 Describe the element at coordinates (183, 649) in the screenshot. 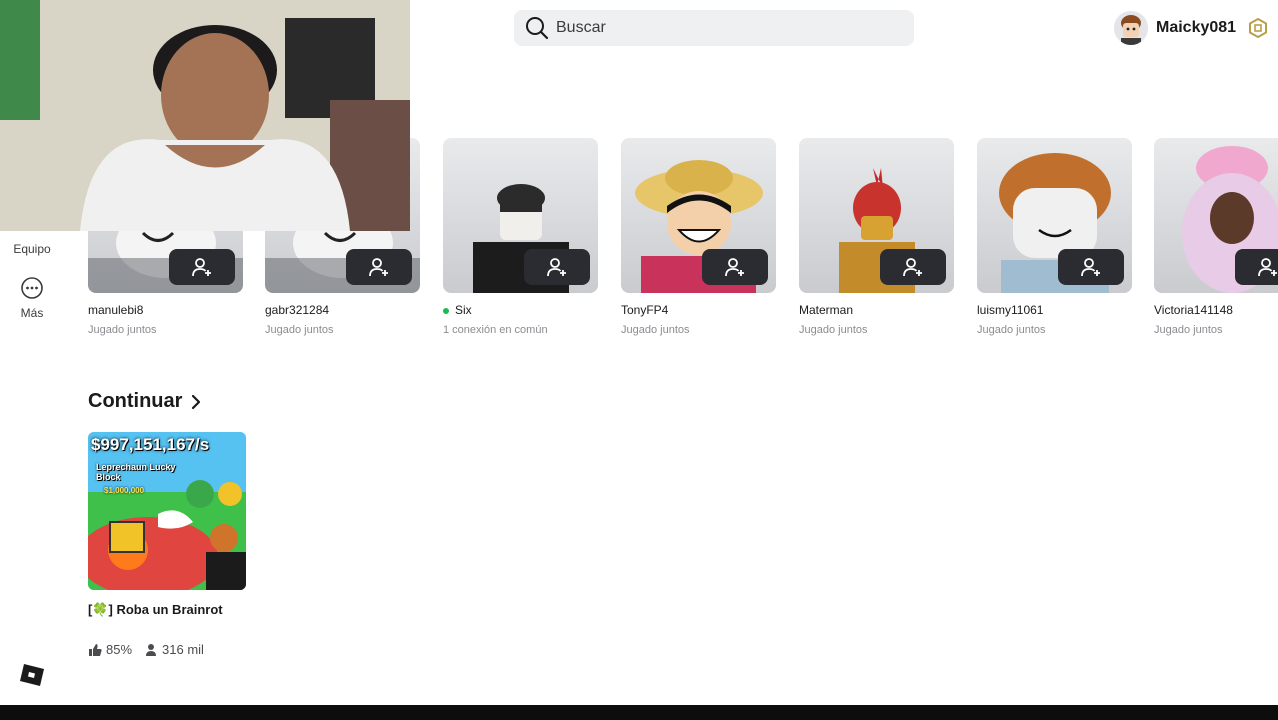

I see `players-value: 316 mil` at that location.